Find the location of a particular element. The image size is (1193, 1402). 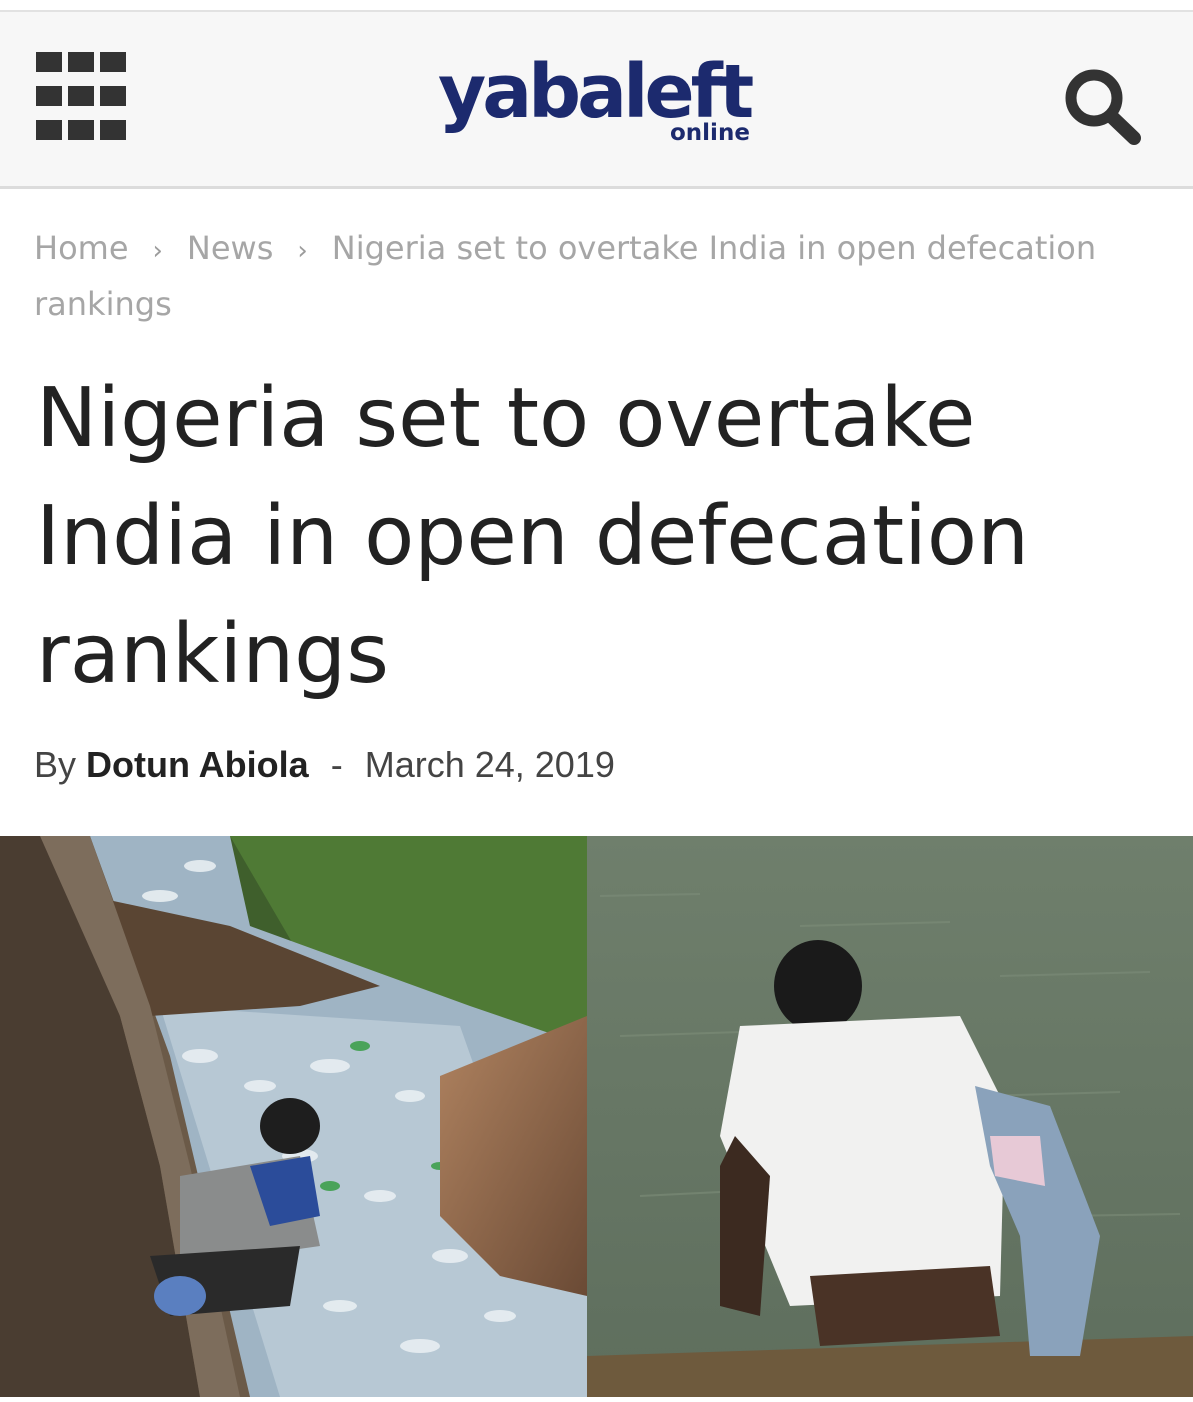

grid-menu-icon is located at coordinates (81, 96).